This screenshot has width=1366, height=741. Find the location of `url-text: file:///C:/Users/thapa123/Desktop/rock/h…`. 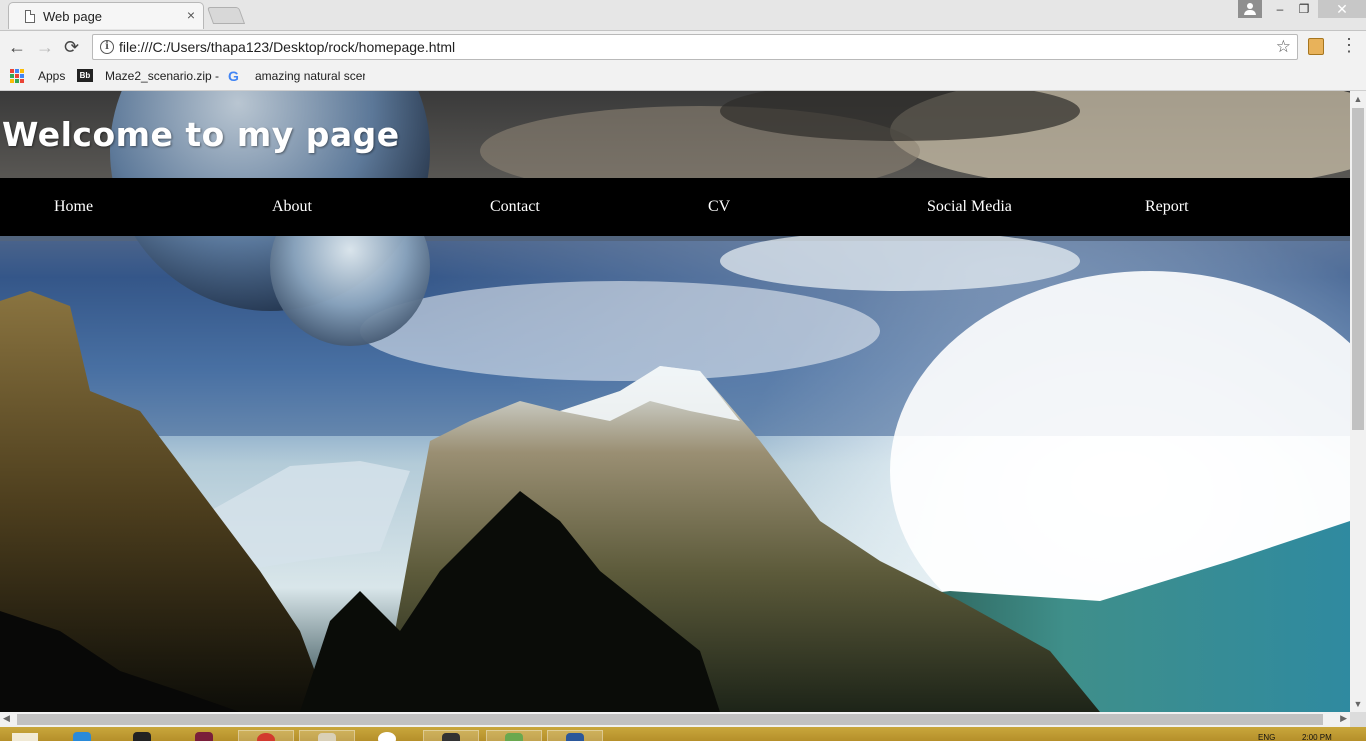

url-text: file:///C:/Users/thapa123/Desktop/rock/h… is located at coordinates (287, 47).